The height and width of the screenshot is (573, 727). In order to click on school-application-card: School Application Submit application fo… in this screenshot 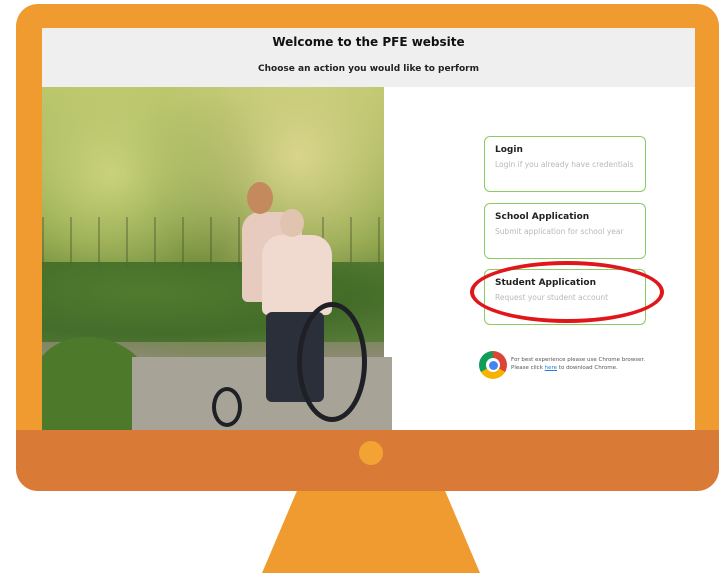, I will do `click(565, 231)`.